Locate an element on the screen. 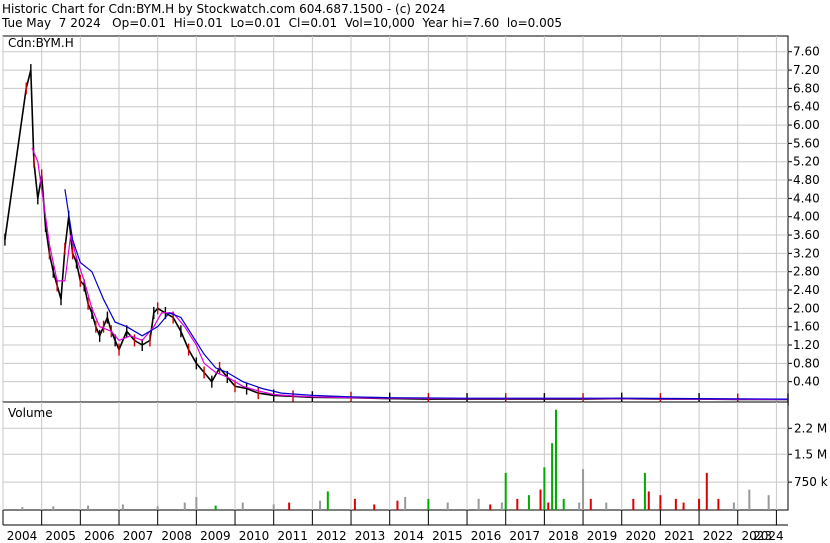 Image resolution: width=830 pixels, height=543 pixels. volume-axis: 2.2 M 1.5 M 750 k is located at coordinates (808, 455).